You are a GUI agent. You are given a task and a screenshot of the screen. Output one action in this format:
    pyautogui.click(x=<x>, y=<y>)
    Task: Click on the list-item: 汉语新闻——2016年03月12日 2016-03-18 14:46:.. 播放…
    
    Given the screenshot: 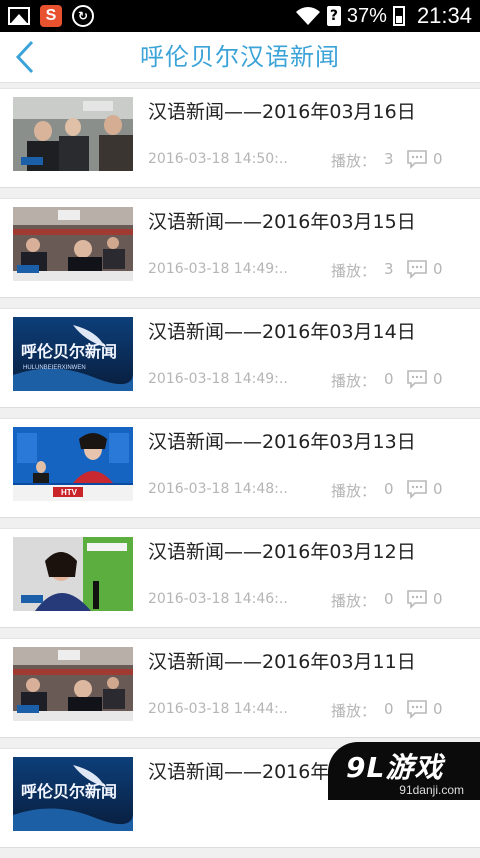 What is the action you would take?
    pyautogui.click(x=240, y=578)
    